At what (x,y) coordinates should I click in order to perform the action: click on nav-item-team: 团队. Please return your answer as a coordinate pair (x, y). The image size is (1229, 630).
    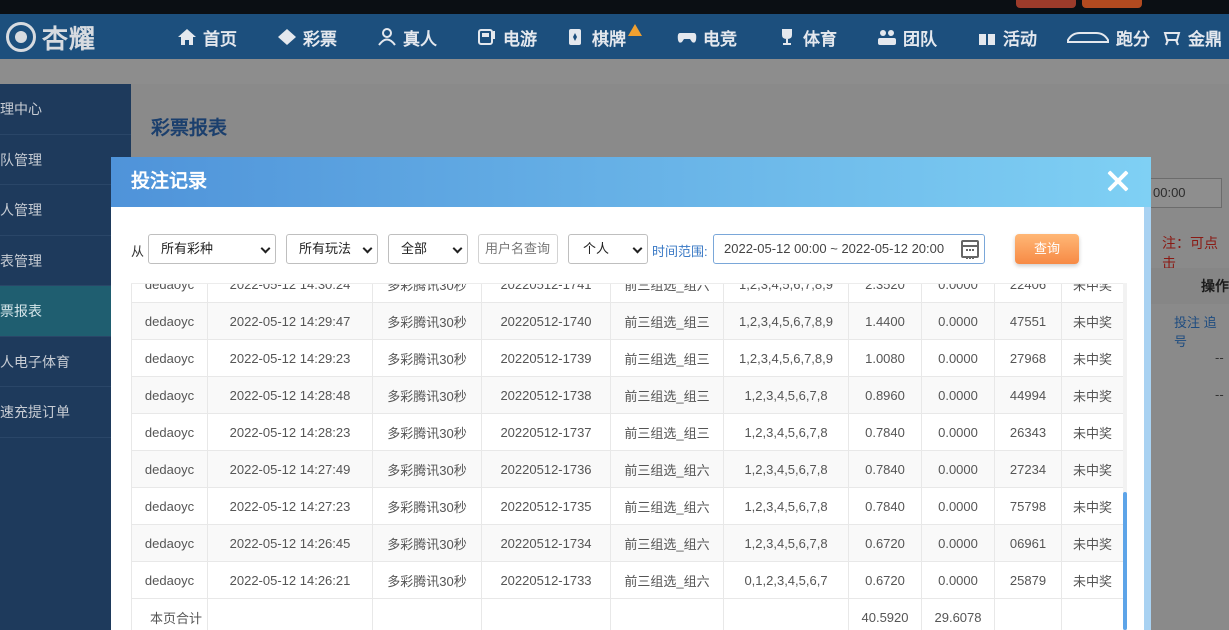
    Looking at the image, I should click on (907, 37).